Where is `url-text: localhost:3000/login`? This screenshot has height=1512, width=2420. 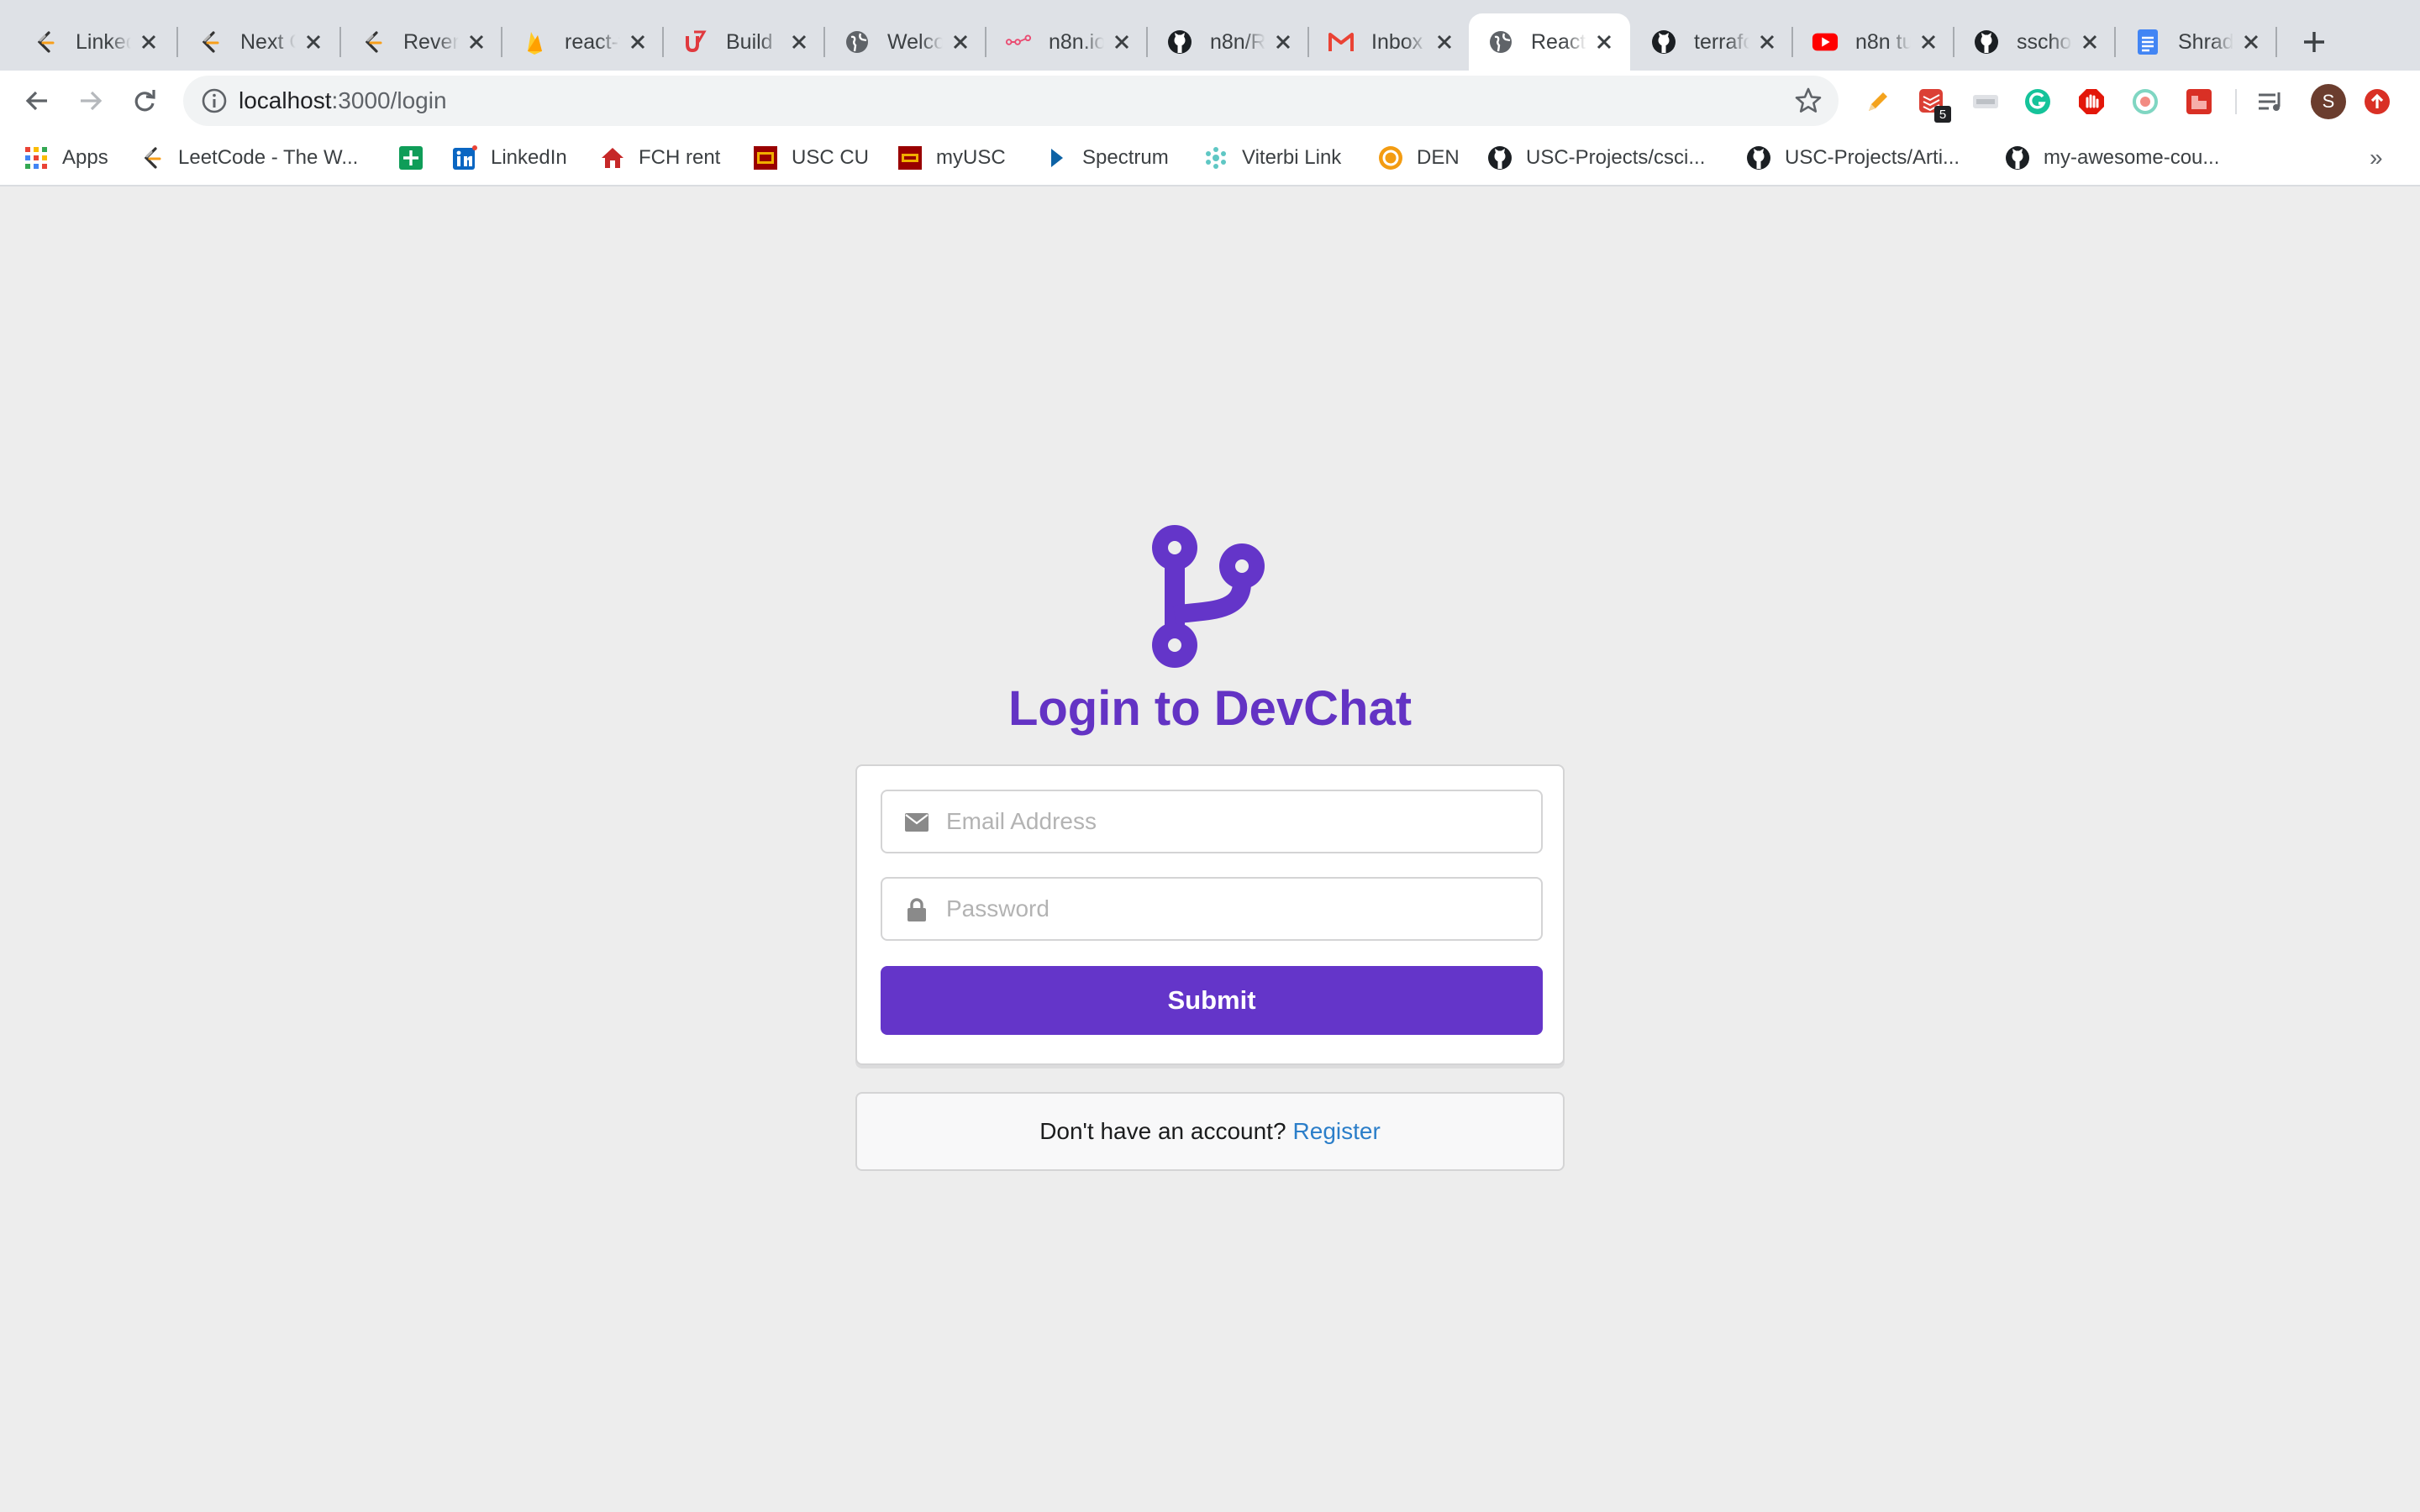 url-text: localhost:3000/login is located at coordinates (343, 100).